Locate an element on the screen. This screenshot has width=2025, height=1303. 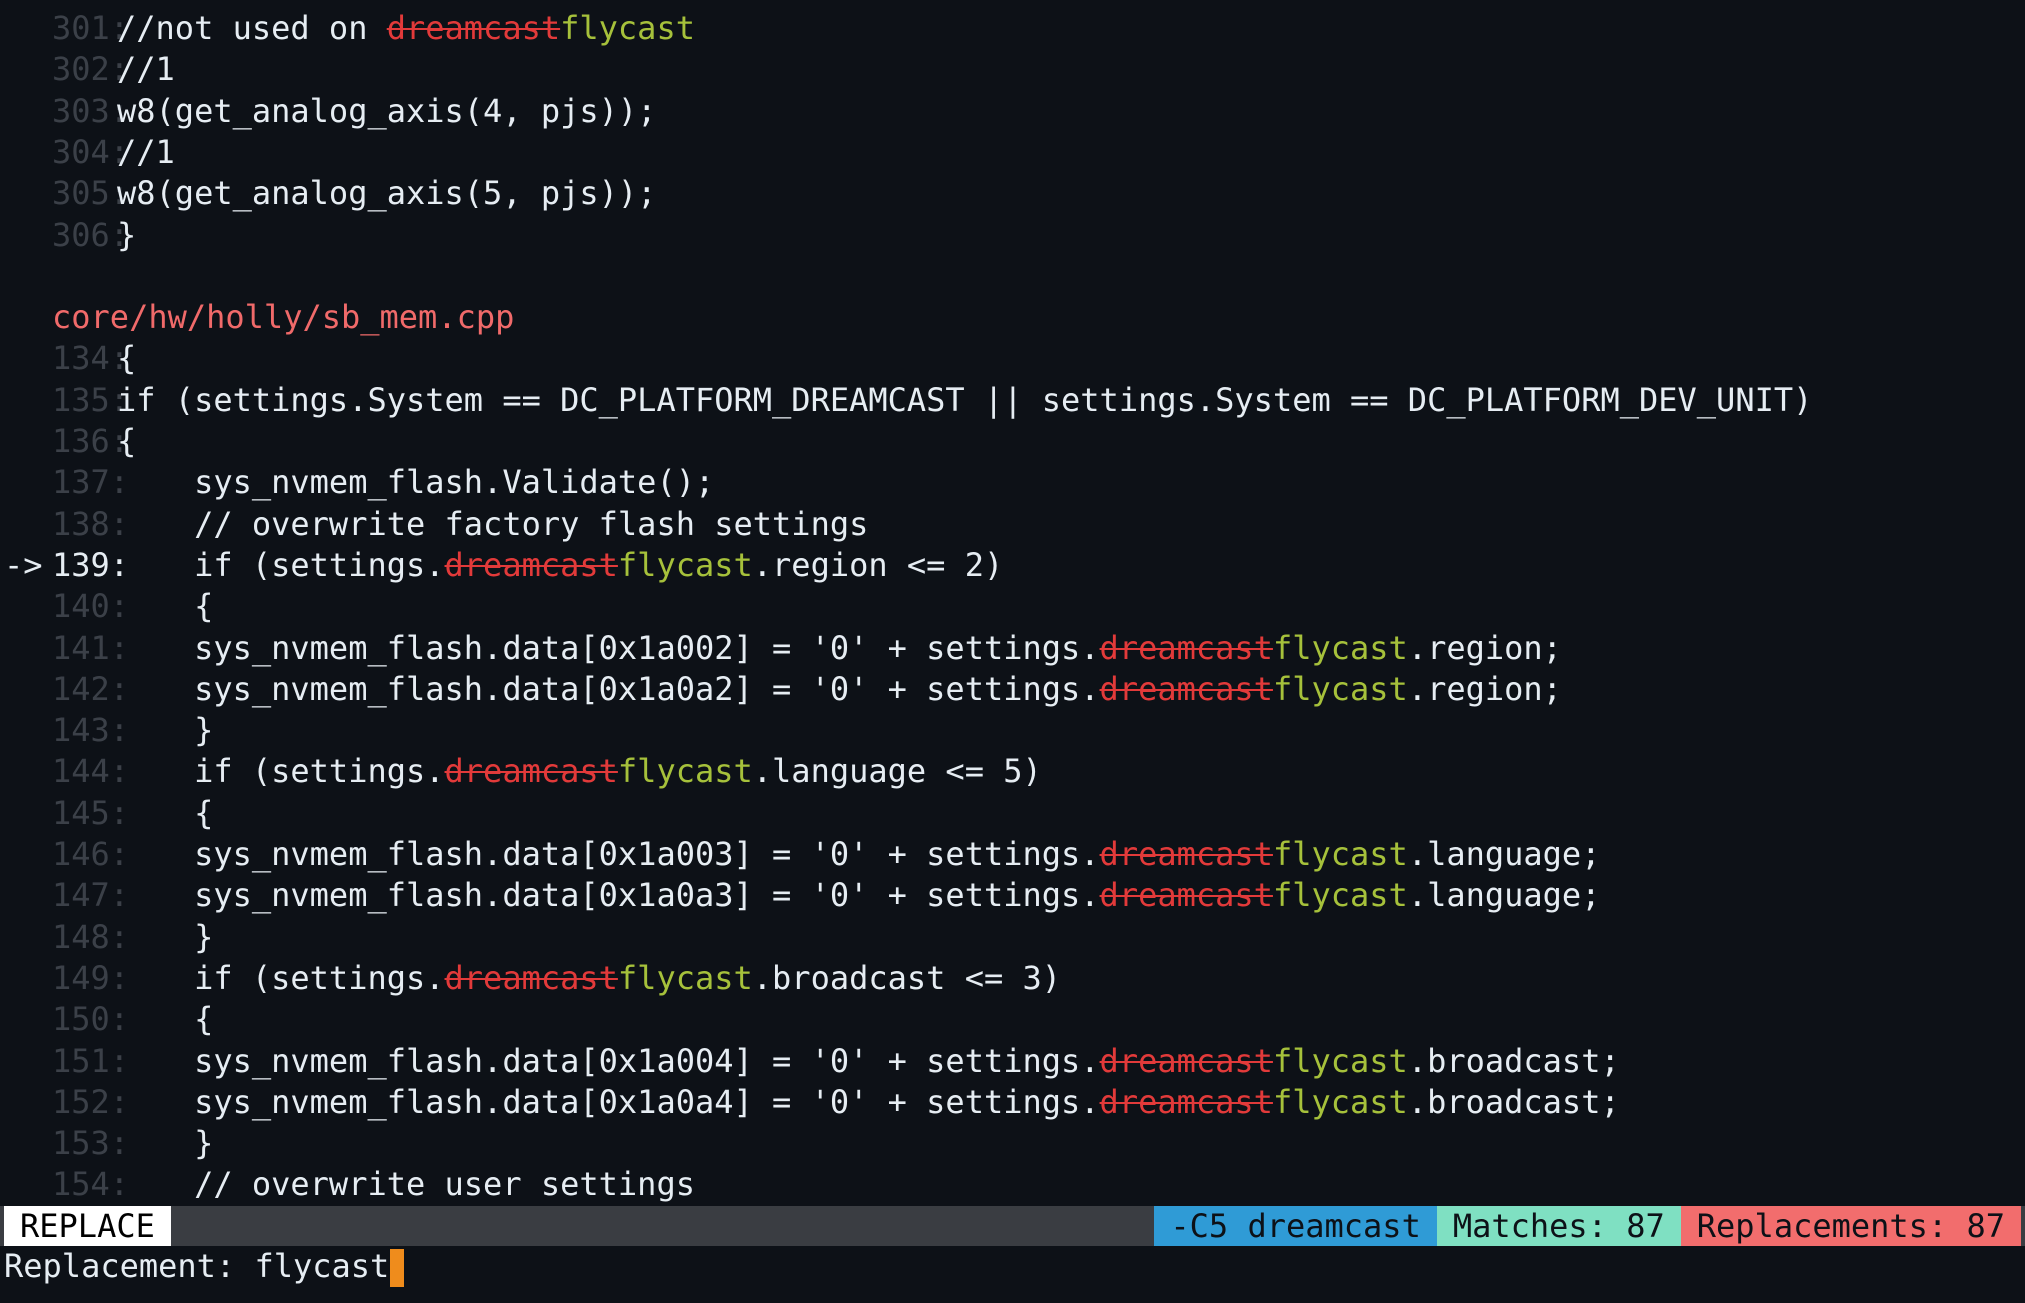
code-segment: sys_nvmem_flash.Validate(); is located at coordinates (416, 482).